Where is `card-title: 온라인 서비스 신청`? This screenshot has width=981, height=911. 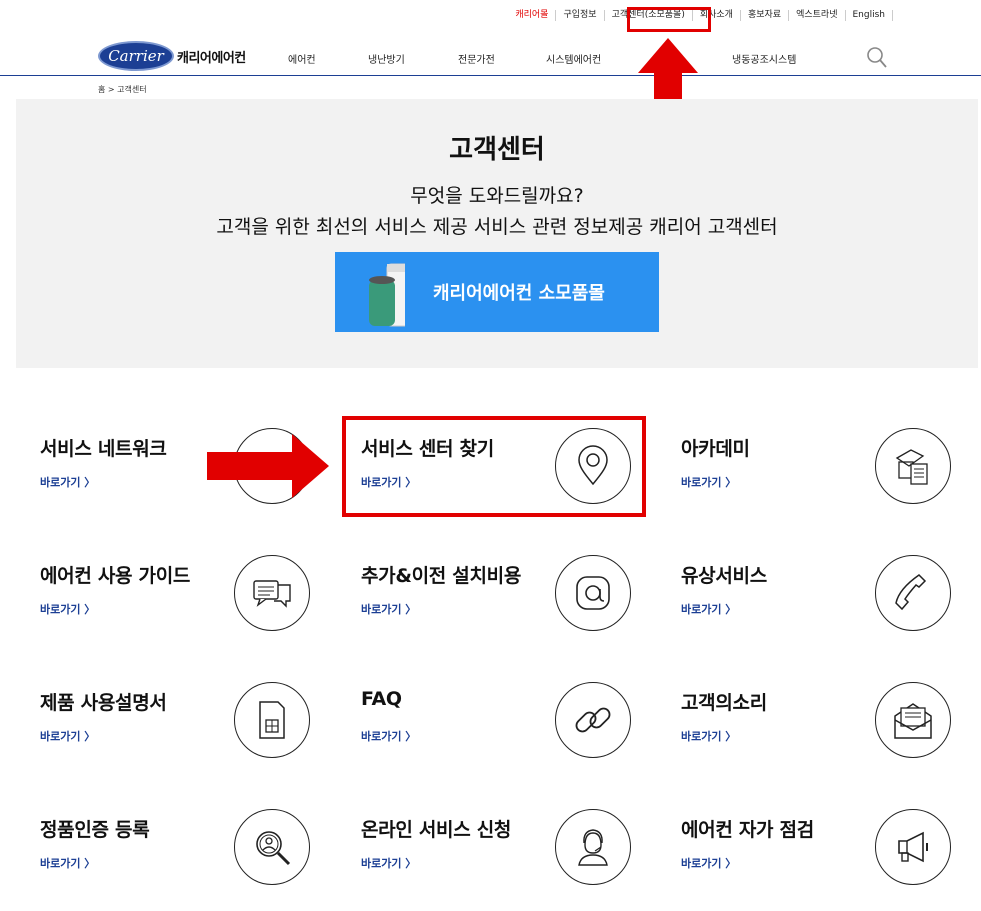 card-title: 온라인 서비스 신청 is located at coordinates (436, 830).